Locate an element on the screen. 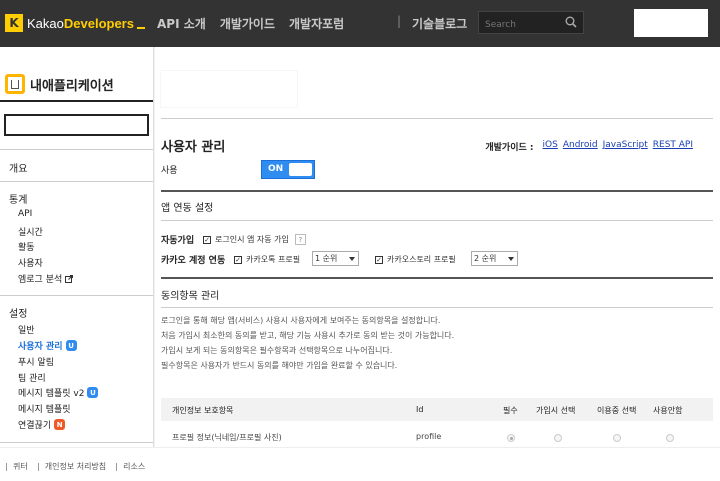  search-box is located at coordinates (531, 23).